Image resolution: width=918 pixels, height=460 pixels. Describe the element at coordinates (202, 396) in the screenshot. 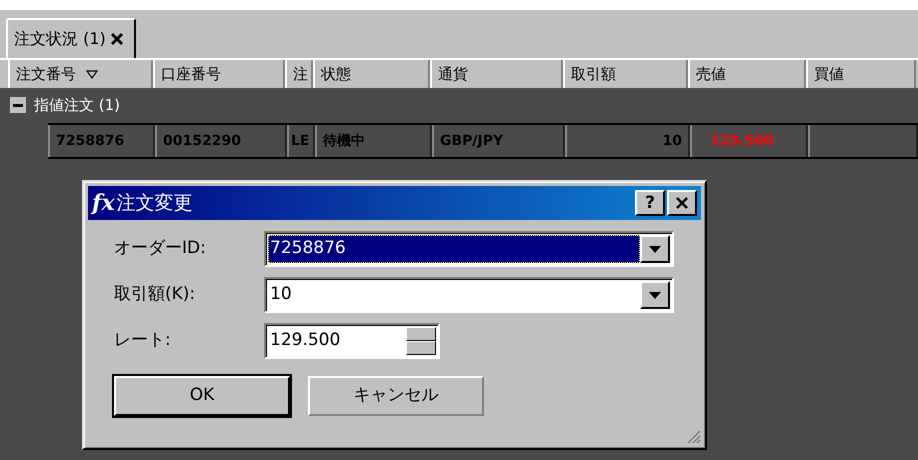

I see `ok-button: OK` at that location.